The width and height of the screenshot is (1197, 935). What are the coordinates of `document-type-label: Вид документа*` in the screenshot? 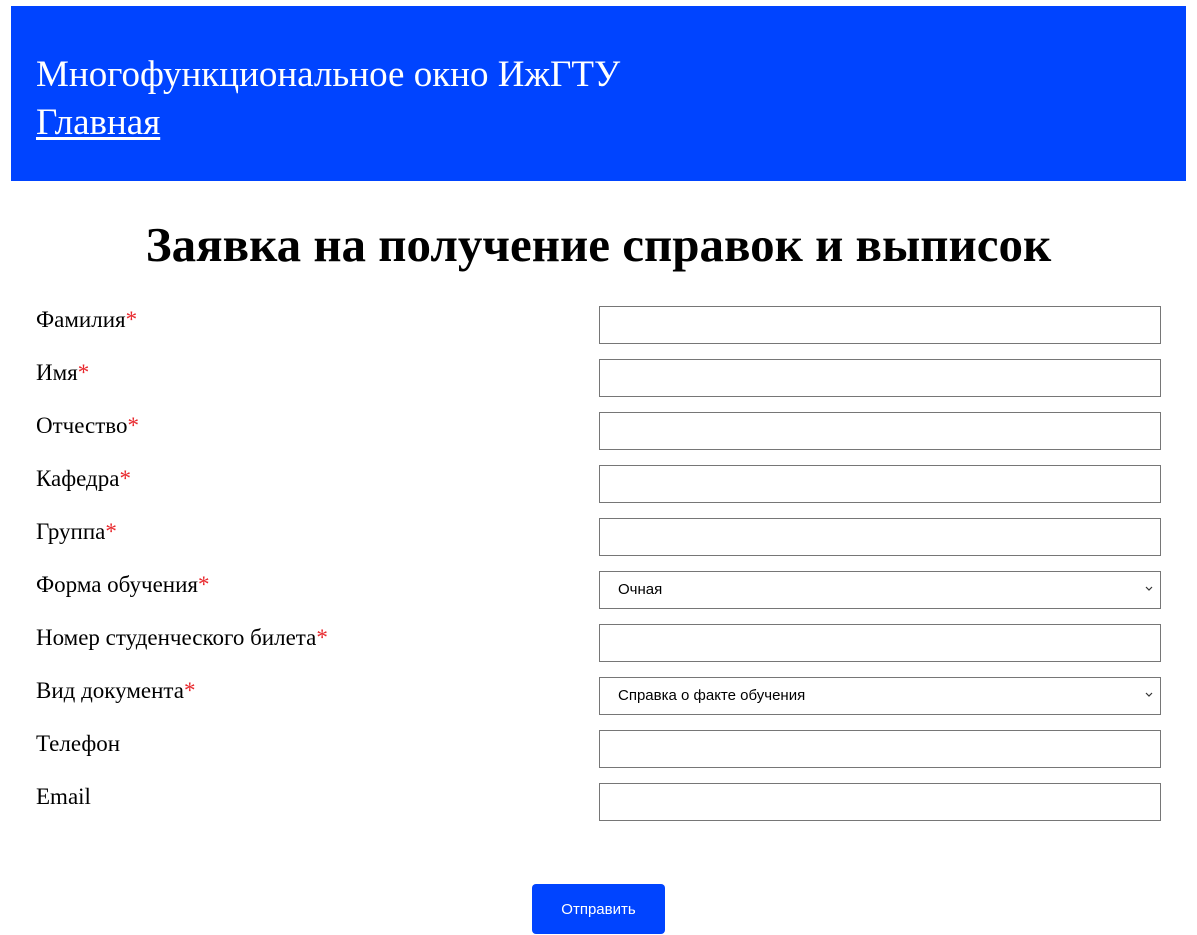 It's located at (116, 690).